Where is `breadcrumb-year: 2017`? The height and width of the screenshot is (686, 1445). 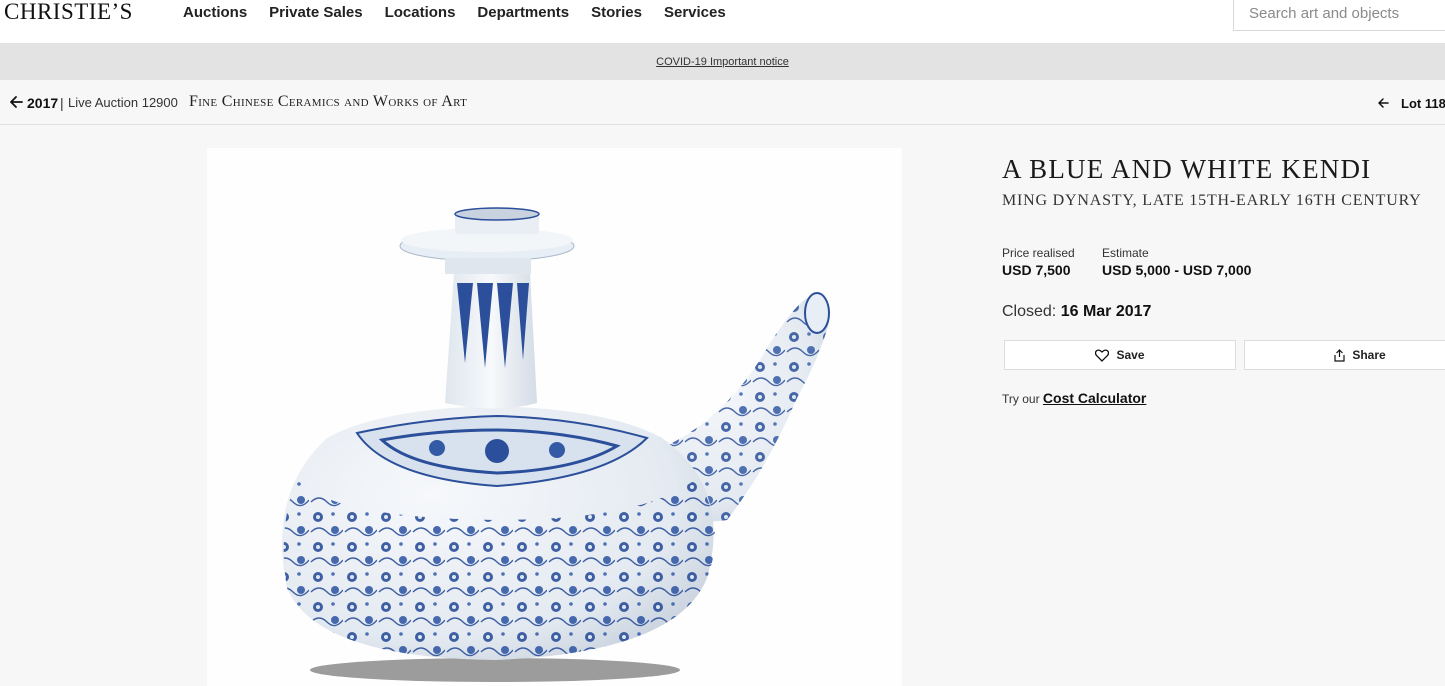
breadcrumb-year: 2017 is located at coordinates (42, 103).